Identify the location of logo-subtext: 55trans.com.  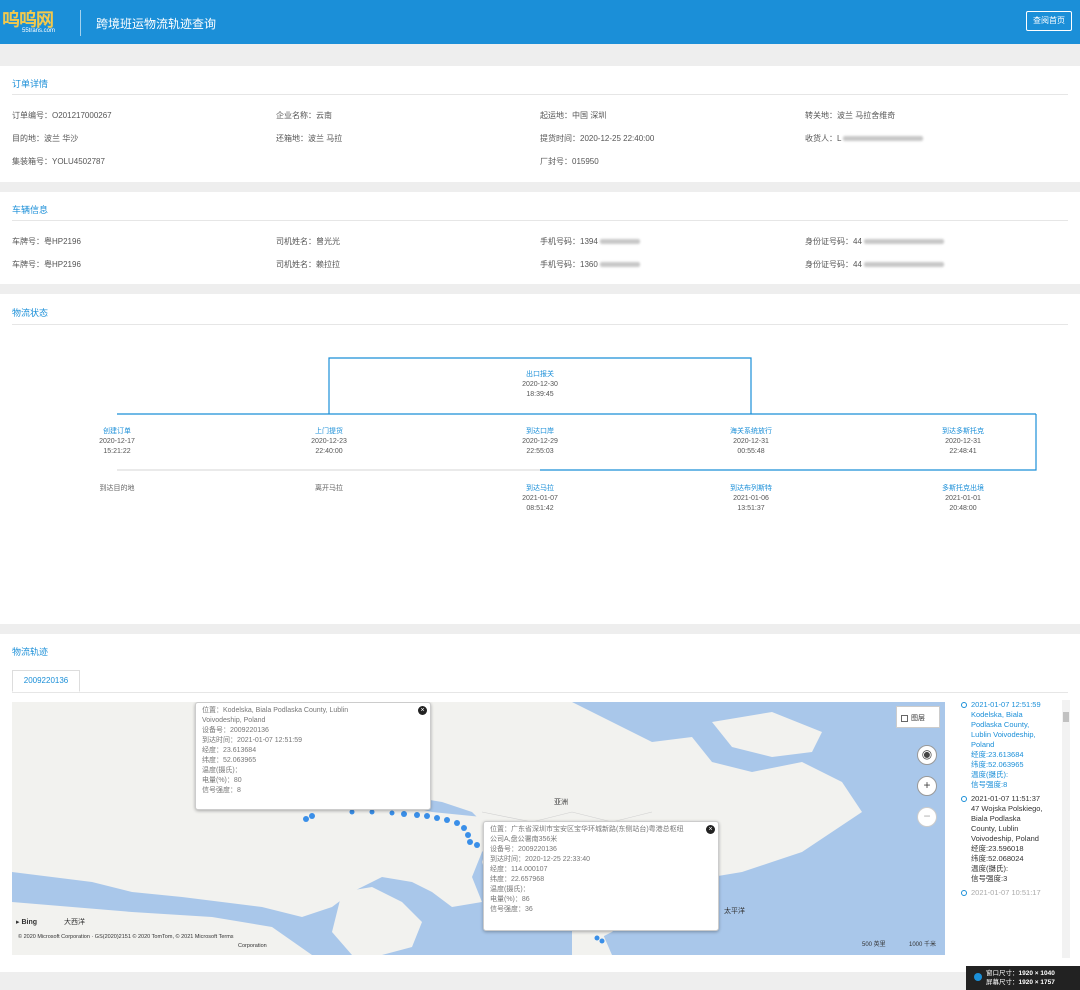
(39, 31).